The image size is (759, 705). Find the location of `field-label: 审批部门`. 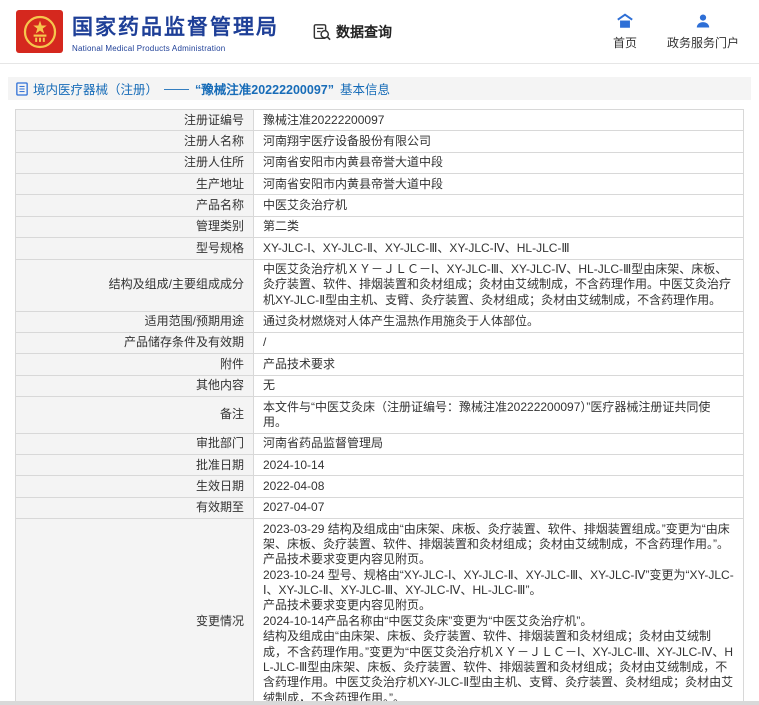

field-label: 审批部门 is located at coordinates (134, 444).